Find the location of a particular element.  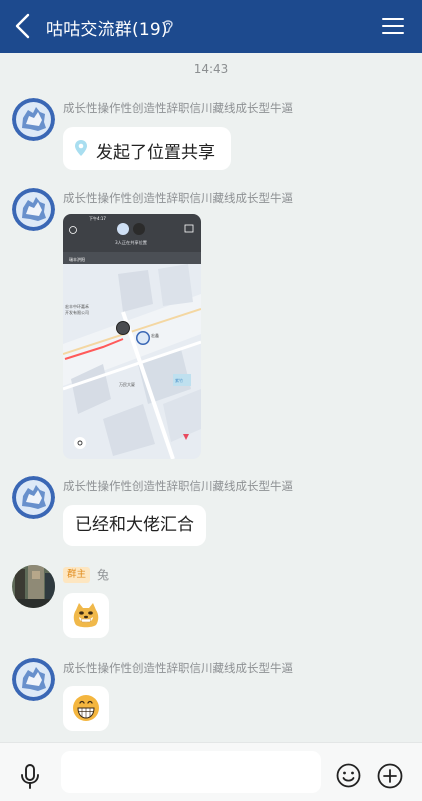

map-place-label: 瑞丰洪阳 is located at coordinates (77, 259).